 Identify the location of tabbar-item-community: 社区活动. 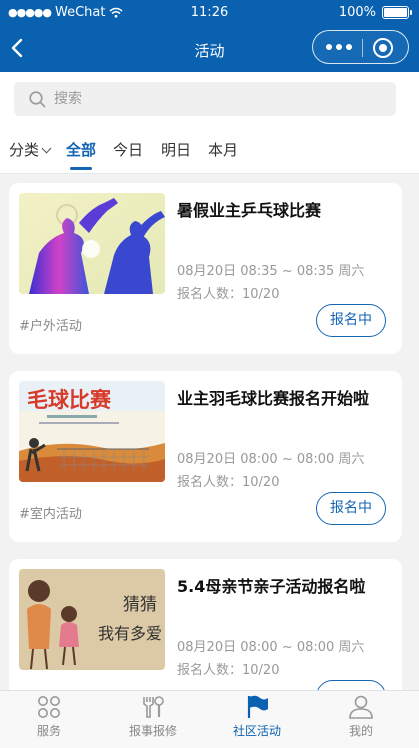
(257, 717).